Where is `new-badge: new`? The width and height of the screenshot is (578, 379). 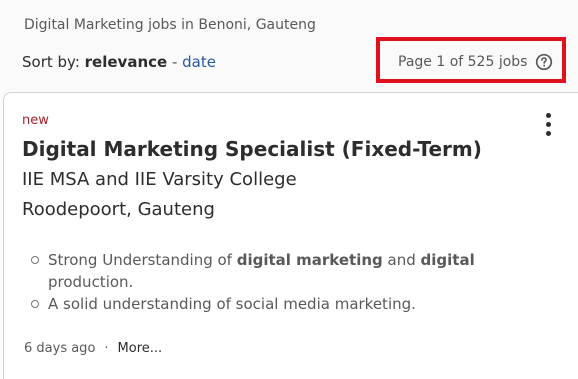
new-badge: new is located at coordinates (35, 120).